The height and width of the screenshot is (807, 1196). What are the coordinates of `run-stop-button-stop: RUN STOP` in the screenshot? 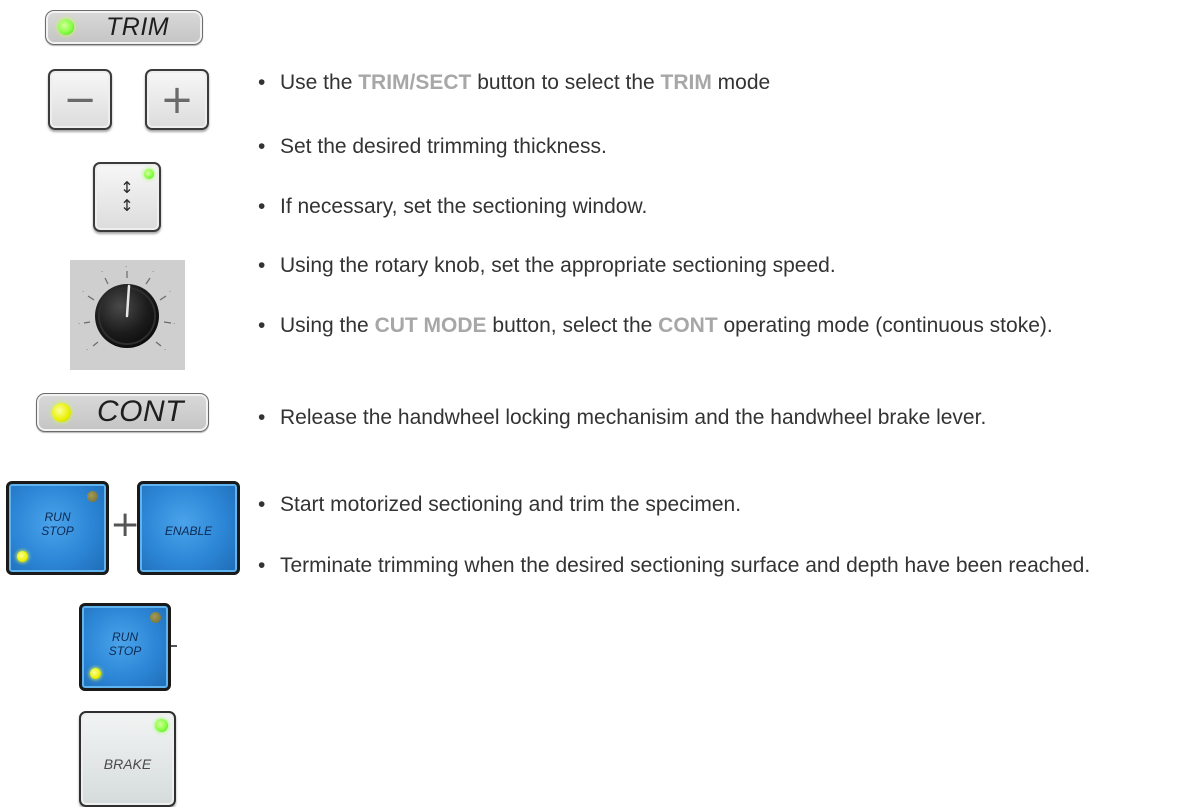 It's located at (125, 647).